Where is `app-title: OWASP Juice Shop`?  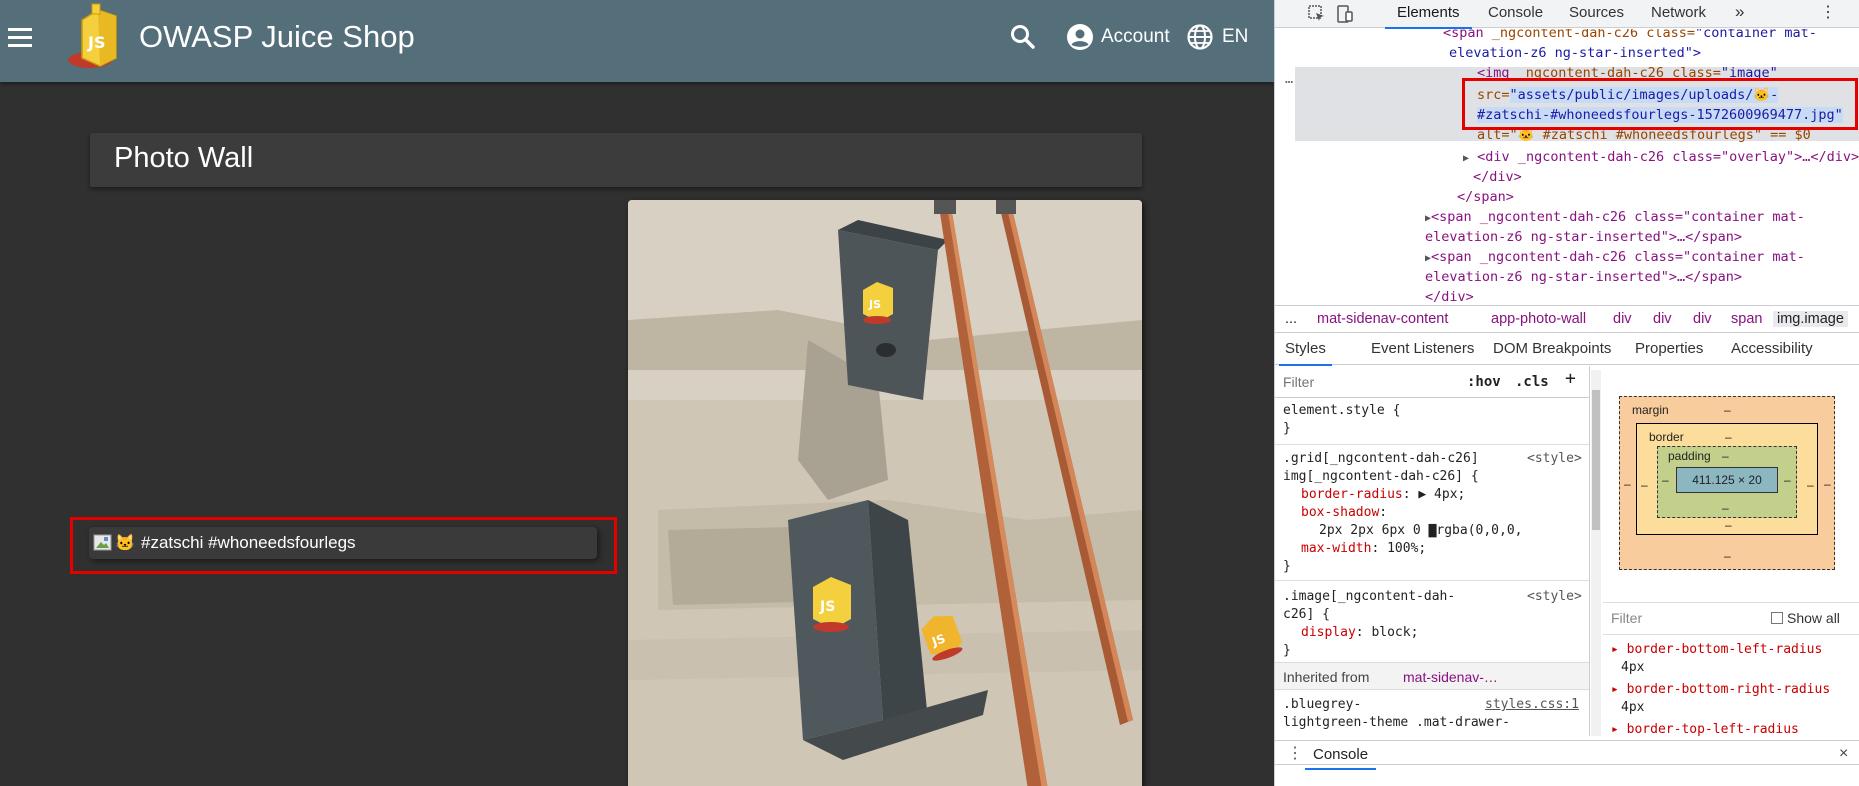
app-title: OWASP Juice Shop is located at coordinates (277, 37).